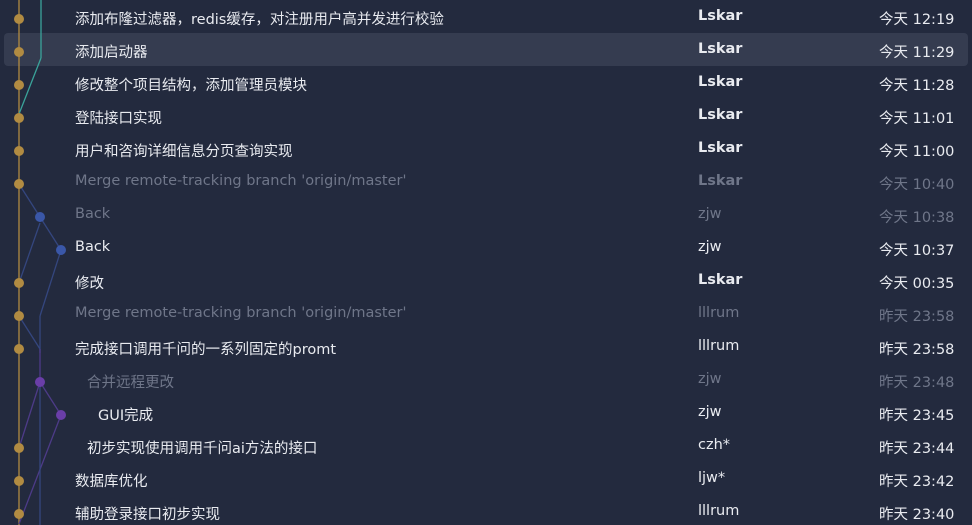 The width and height of the screenshot is (972, 525). Describe the element at coordinates (259, 20) in the screenshot. I see `commit-message: 添加布隆过滤器，redis缓存，对注册用户高并发进行校验` at that location.